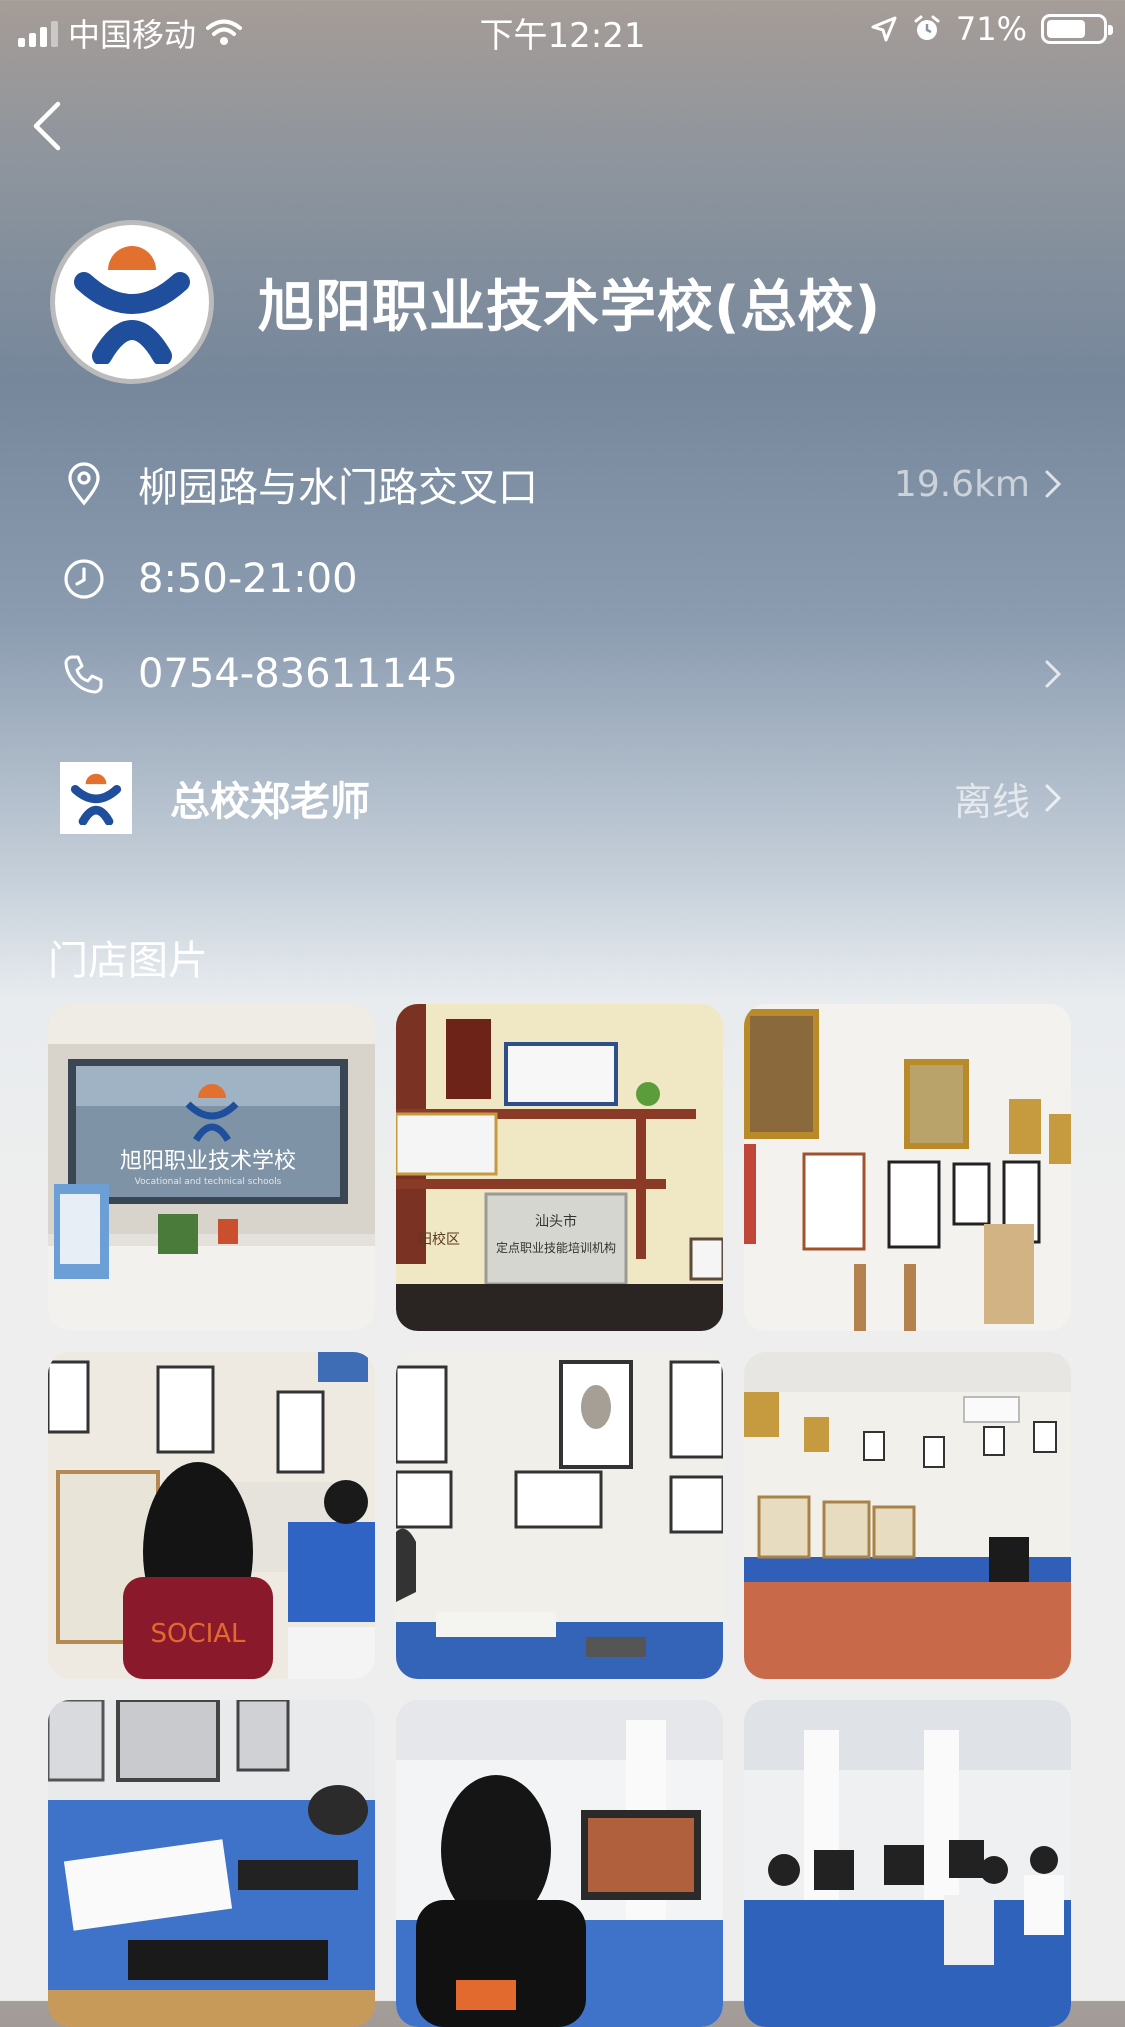 This screenshot has width=1125, height=2027. What do you see at coordinates (248, 579) in the screenshot?
I see `hours-text: 8:50-21:00` at bounding box center [248, 579].